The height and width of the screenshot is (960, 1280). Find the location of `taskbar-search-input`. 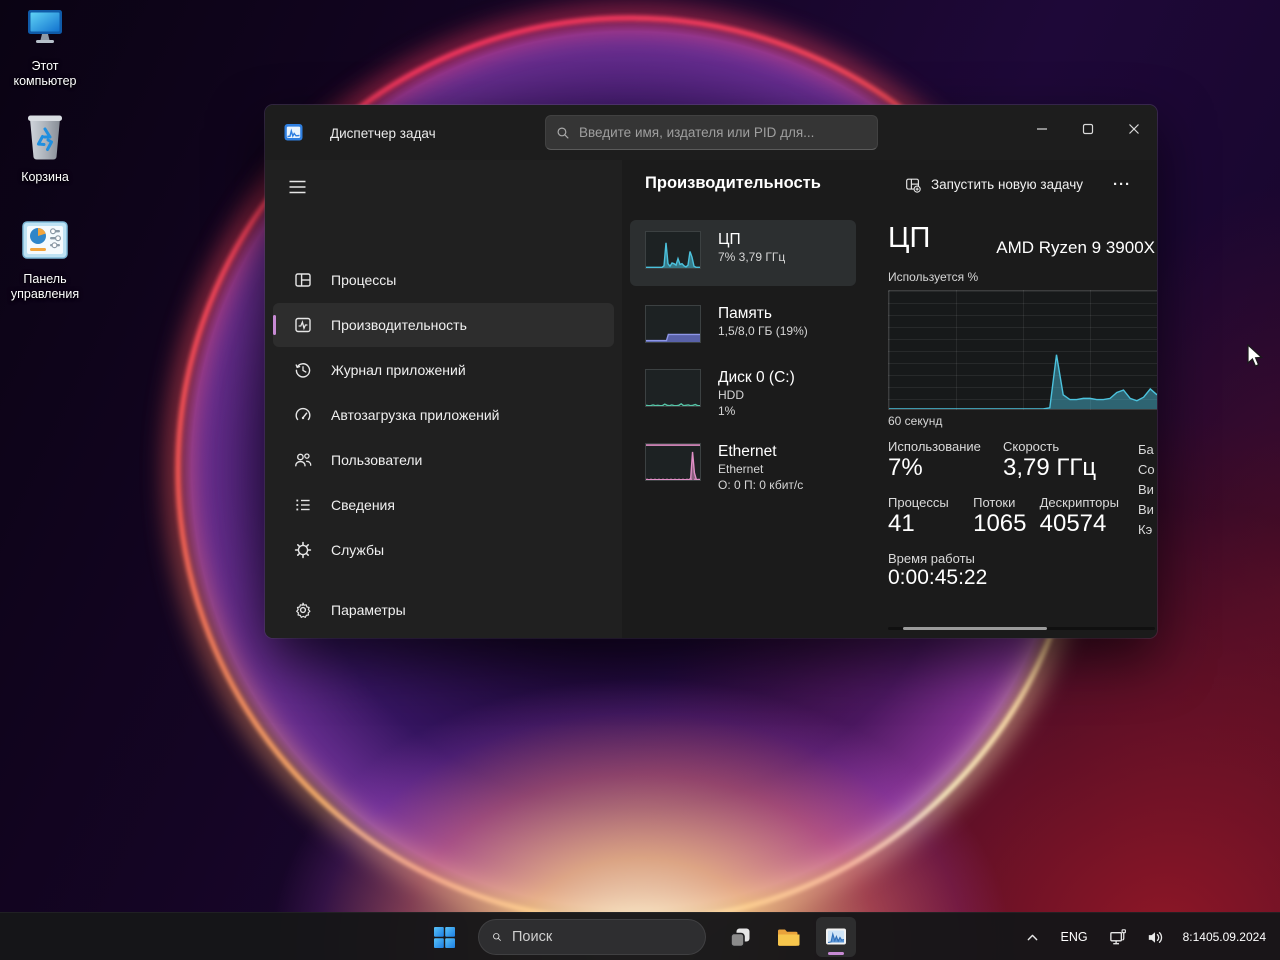

taskbar-search-input is located at coordinates (605, 937).